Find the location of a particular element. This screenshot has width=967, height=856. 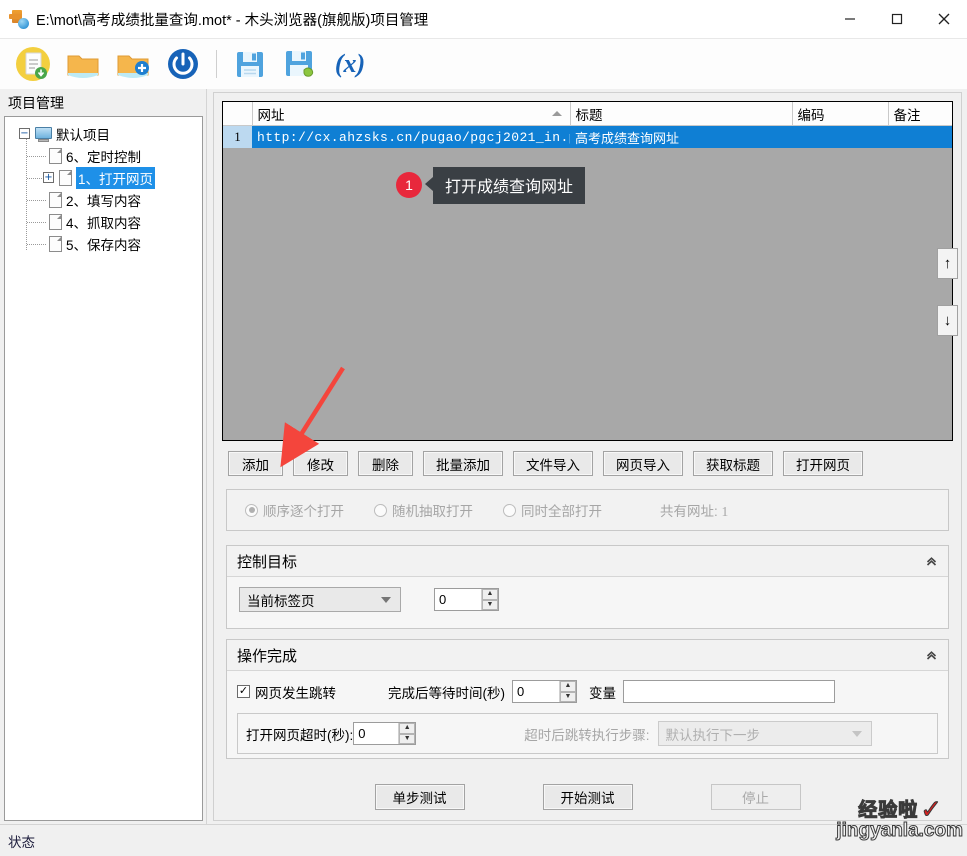

move-row-up-button: ↑ is located at coordinates (947, 263).